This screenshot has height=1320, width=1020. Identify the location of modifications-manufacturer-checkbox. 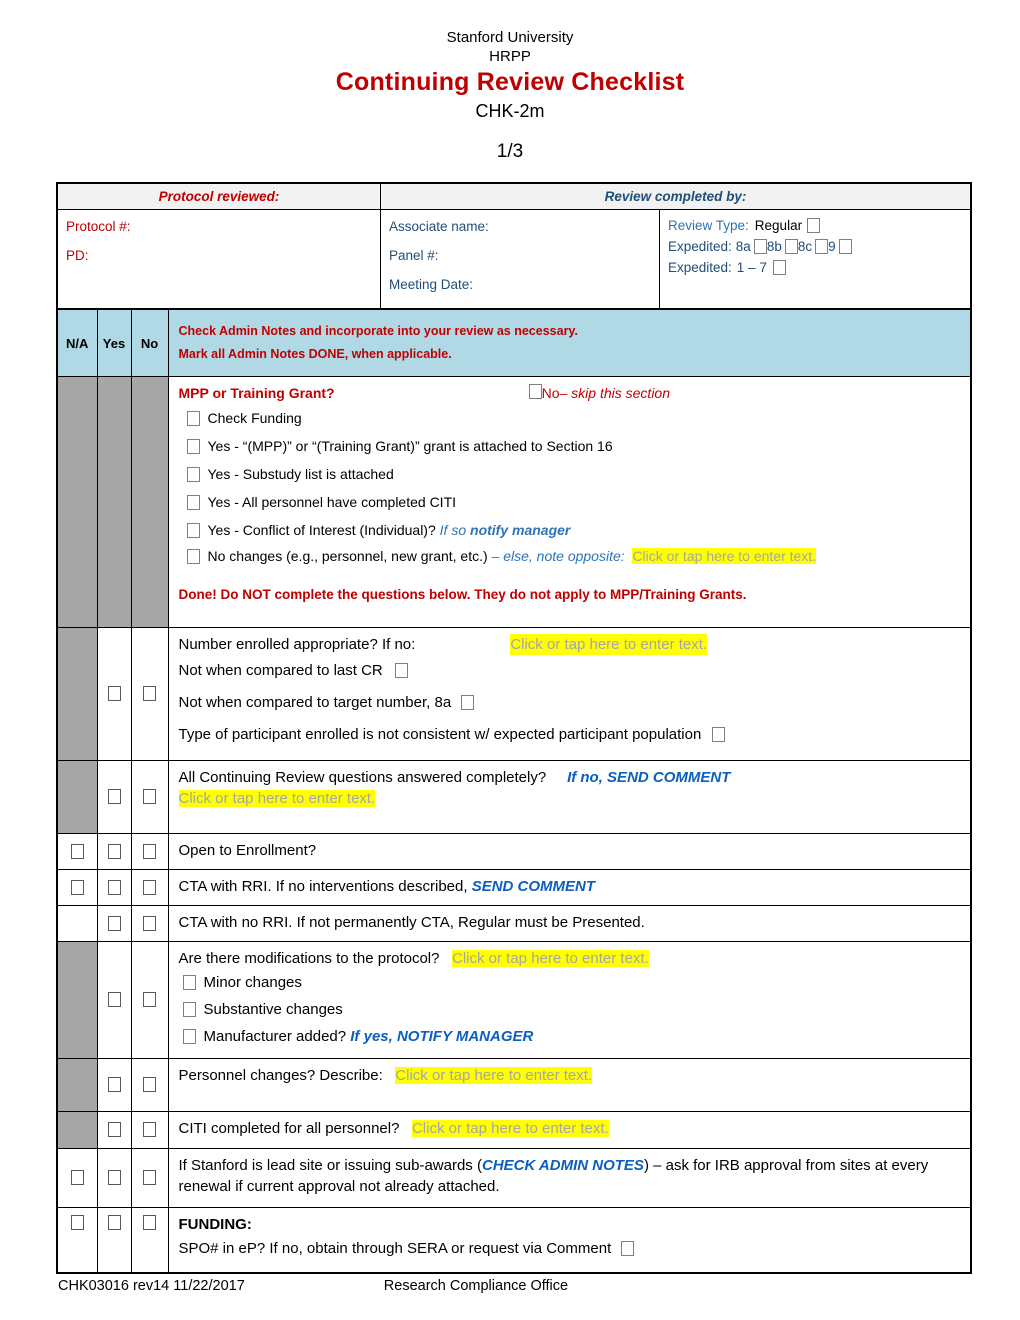
(189, 1036).